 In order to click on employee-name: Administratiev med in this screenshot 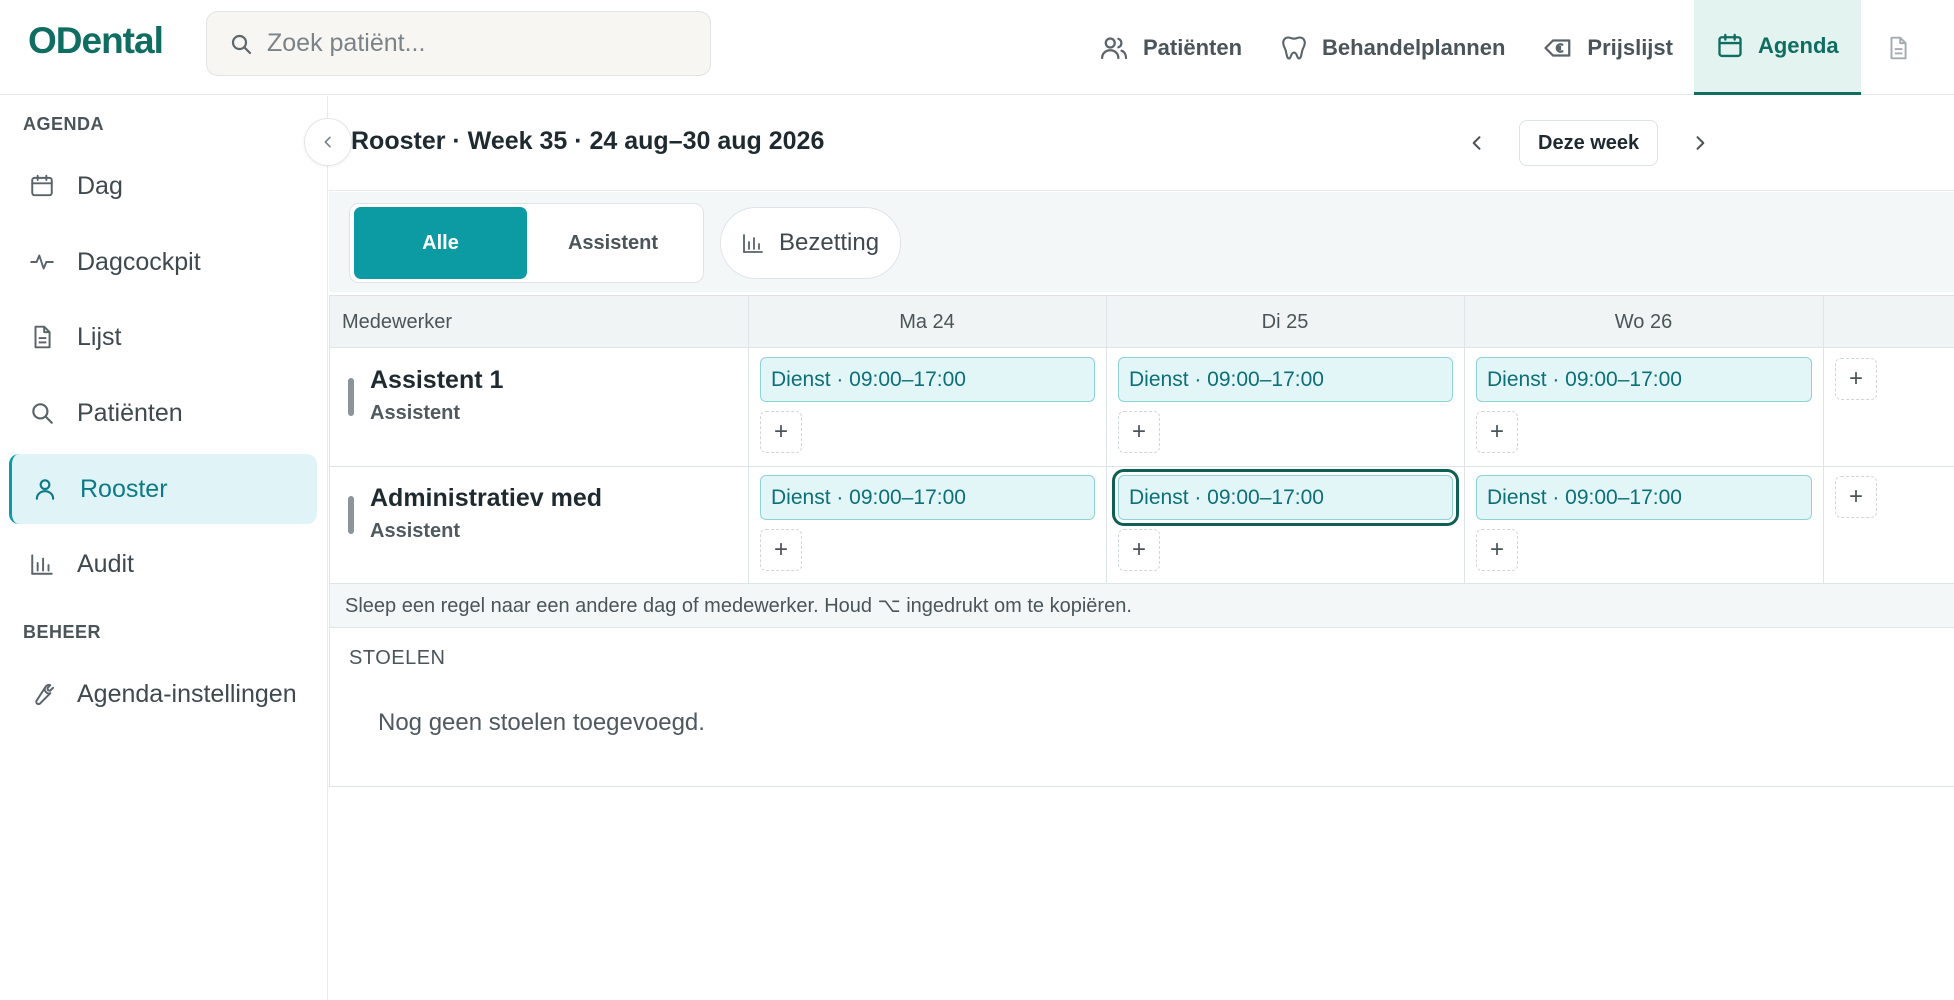, I will do `click(486, 498)`.